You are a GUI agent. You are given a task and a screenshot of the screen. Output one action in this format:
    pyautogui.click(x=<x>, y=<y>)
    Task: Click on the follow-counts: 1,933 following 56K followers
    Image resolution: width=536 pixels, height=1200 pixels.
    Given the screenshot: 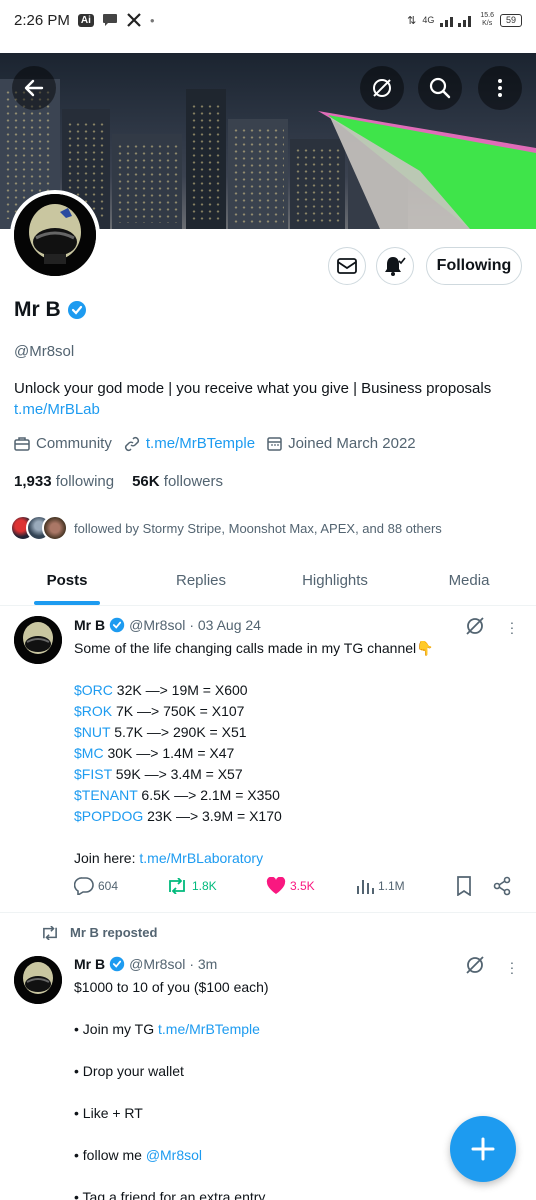 What is the action you would take?
    pyautogui.click(x=118, y=481)
    